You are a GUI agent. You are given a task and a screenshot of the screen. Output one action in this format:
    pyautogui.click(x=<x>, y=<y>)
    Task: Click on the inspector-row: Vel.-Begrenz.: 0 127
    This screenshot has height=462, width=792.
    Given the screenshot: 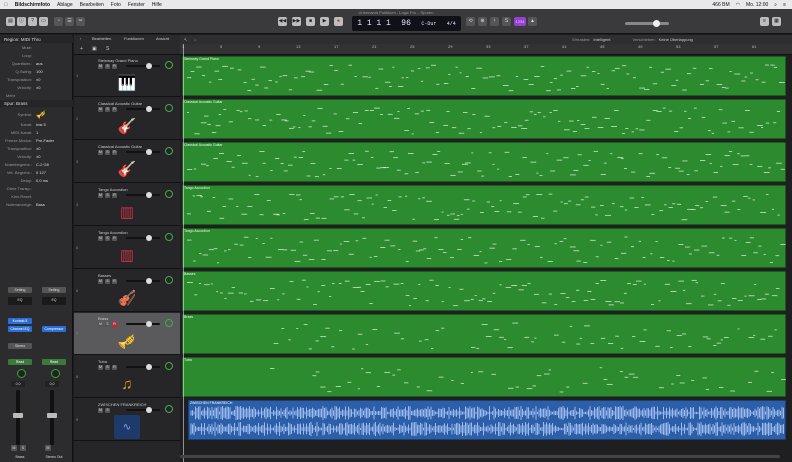 What is the action you would take?
    pyautogui.click(x=36, y=172)
    